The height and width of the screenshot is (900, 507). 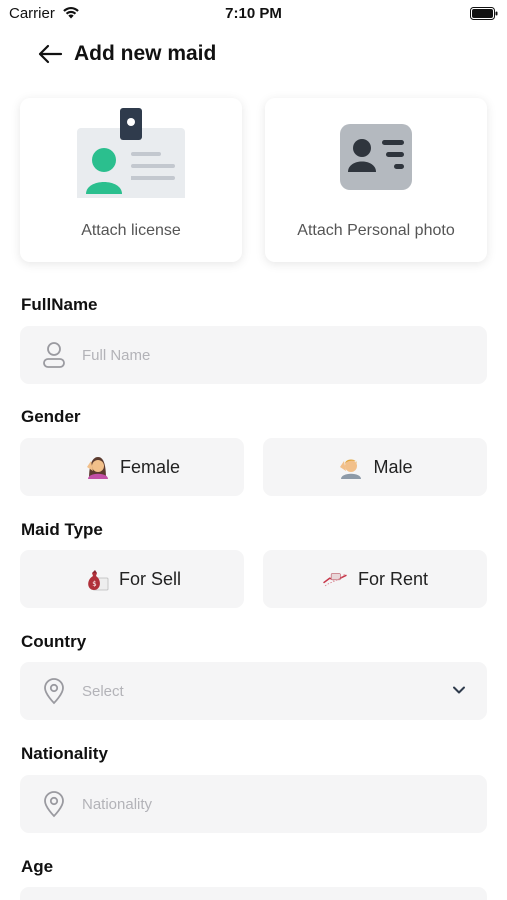 What do you see at coordinates (54, 641) in the screenshot?
I see `country-label: Country` at bounding box center [54, 641].